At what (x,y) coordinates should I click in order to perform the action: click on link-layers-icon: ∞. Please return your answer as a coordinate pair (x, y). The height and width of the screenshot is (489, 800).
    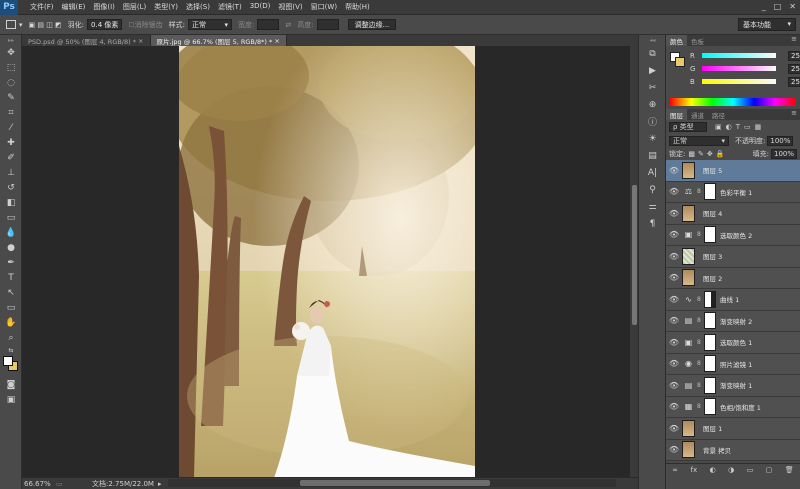
    Looking at the image, I should click on (675, 470).